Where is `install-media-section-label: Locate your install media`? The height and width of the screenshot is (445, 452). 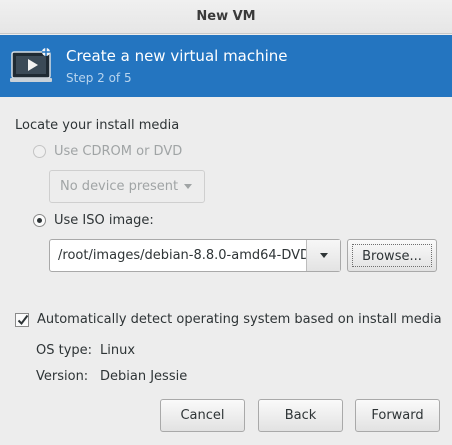
install-media-section-label: Locate your install media is located at coordinates (97, 125).